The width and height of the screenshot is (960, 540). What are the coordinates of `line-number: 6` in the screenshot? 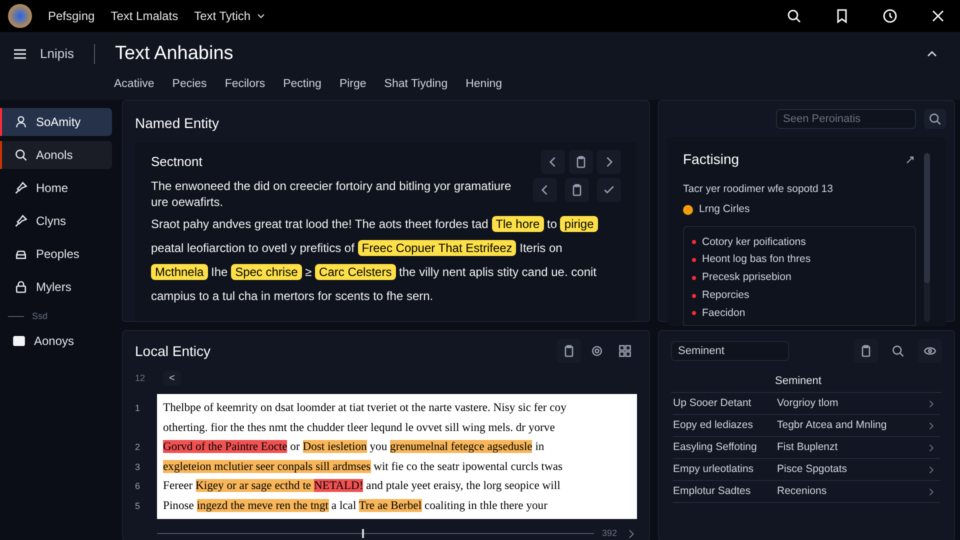 It's located at (138, 486).